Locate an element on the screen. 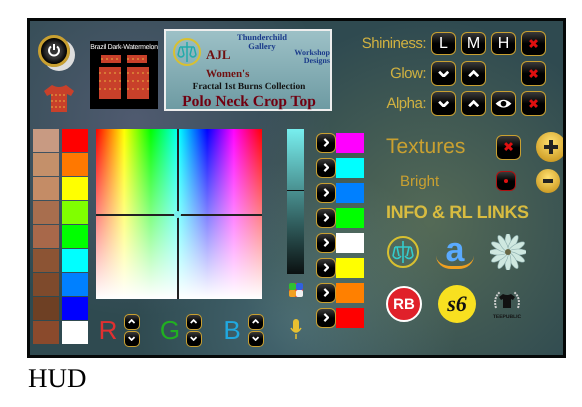 The image size is (582, 407). add-button is located at coordinates (549, 147).